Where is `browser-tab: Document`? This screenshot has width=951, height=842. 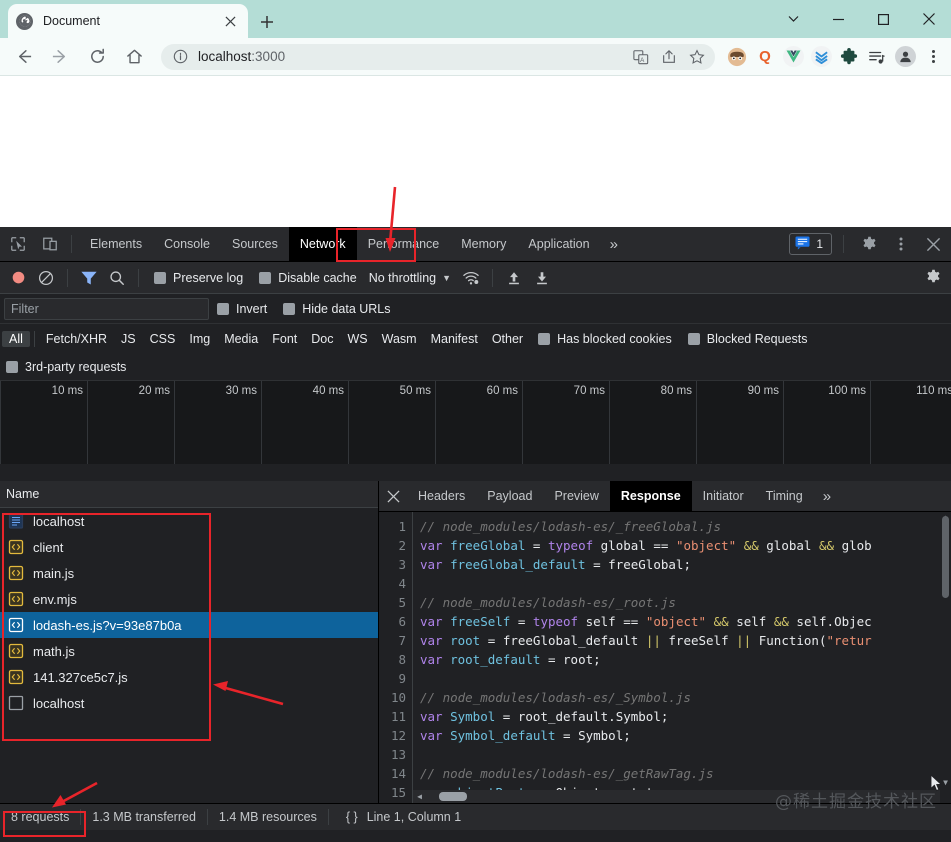 browser-tab: Document is located at coordinates (128, 21).